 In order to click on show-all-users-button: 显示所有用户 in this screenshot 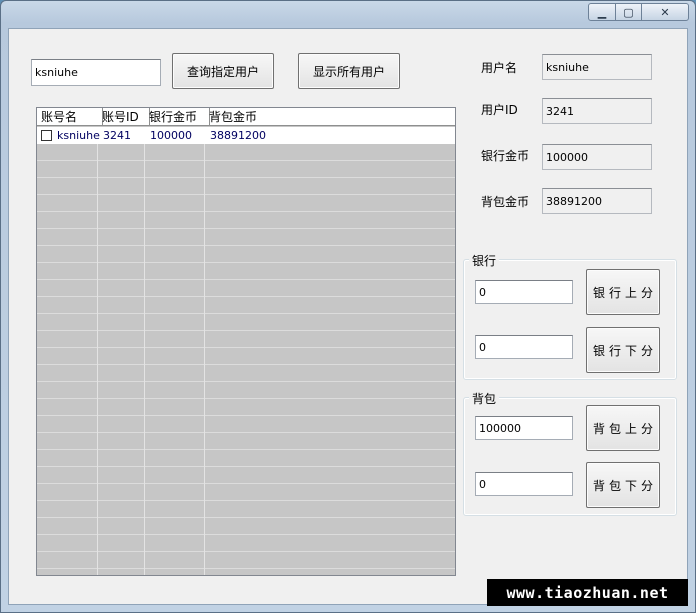, I will do `click(349, 71)`.